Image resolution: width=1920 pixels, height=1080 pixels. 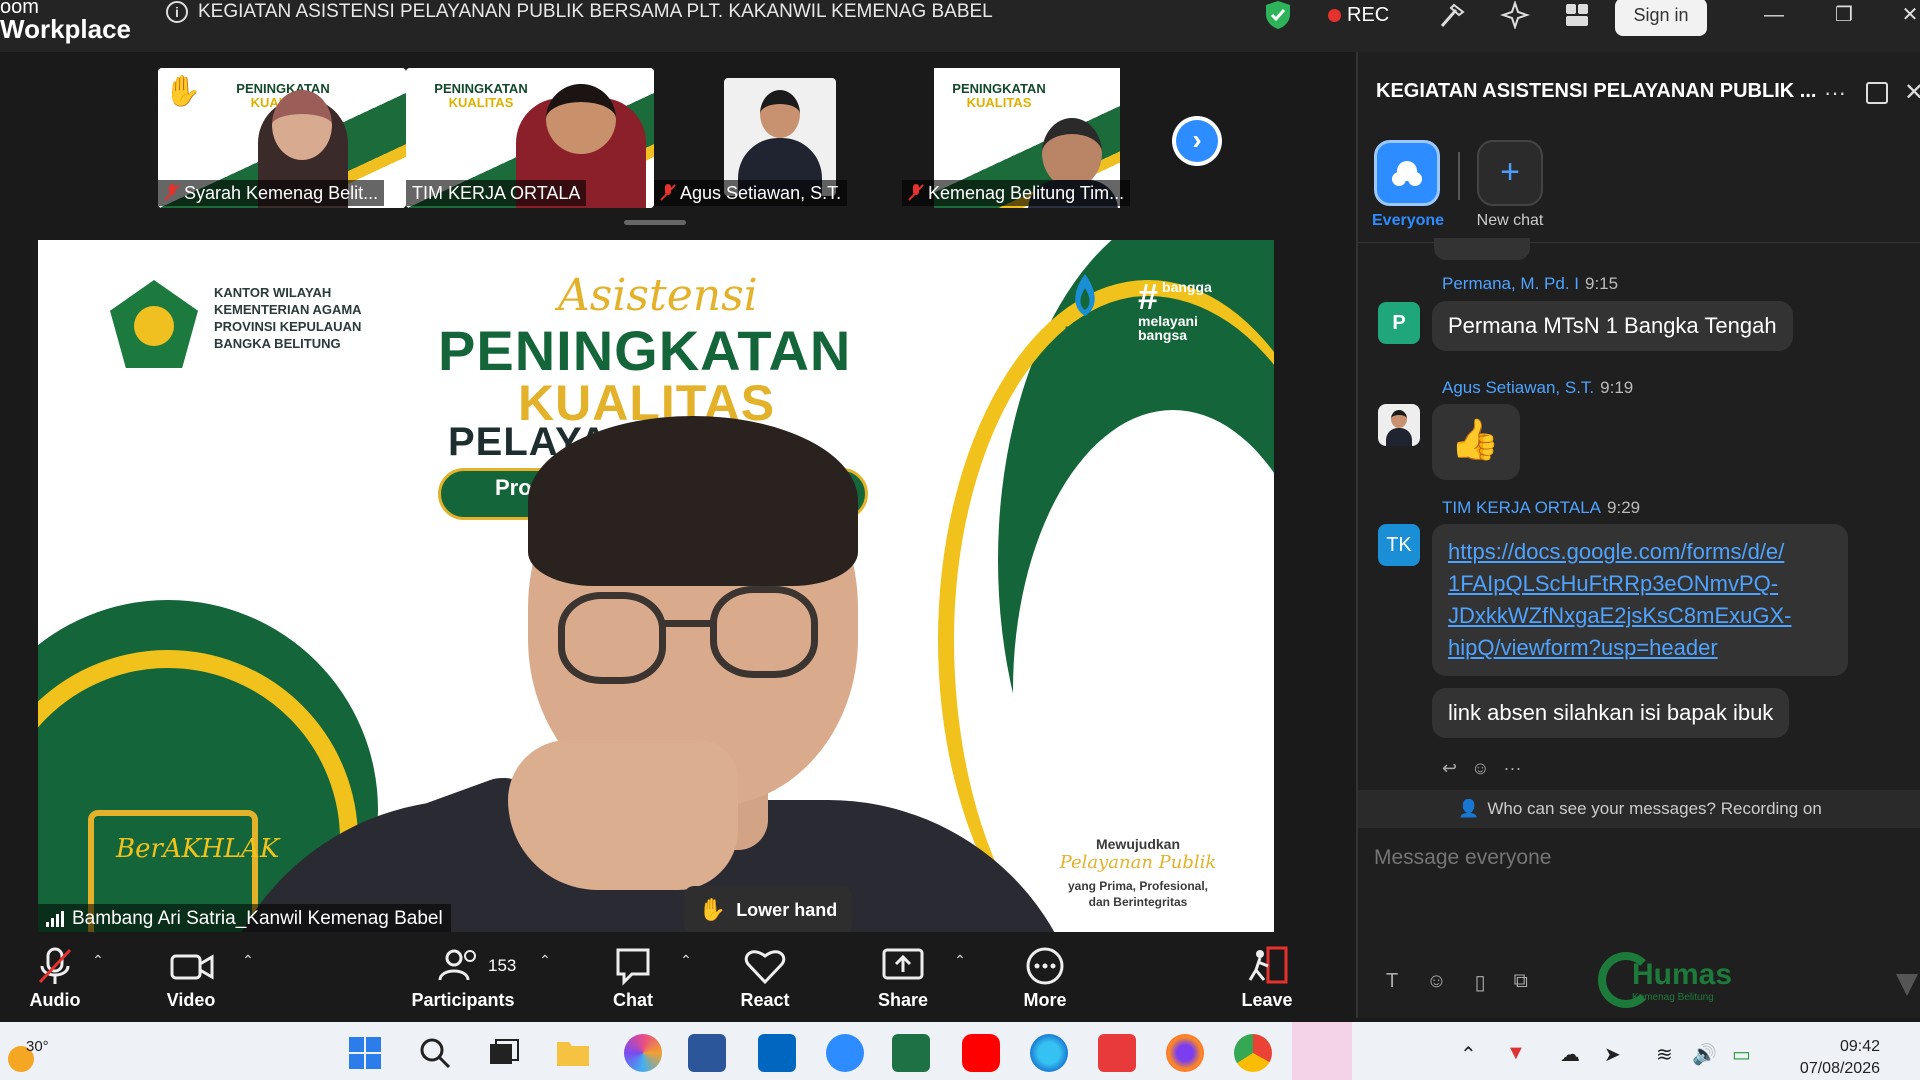 I want to click on antivirus-icon: ▼, so click(x=1516, y=1053).